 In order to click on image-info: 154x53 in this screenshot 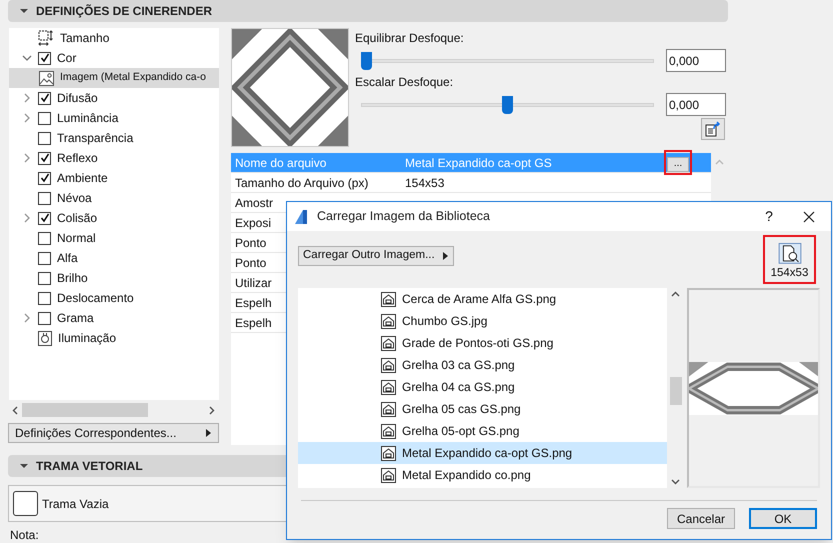, I will do `click(789, 259)`.